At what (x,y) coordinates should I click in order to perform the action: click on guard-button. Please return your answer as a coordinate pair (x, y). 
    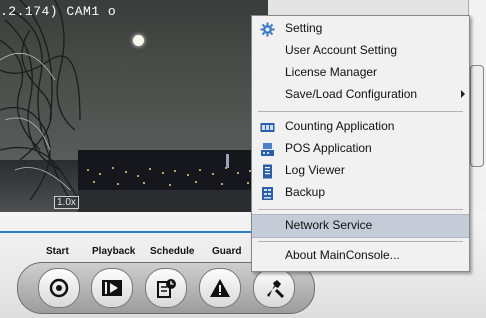
    Looking at the image, I should click on (220, 288).